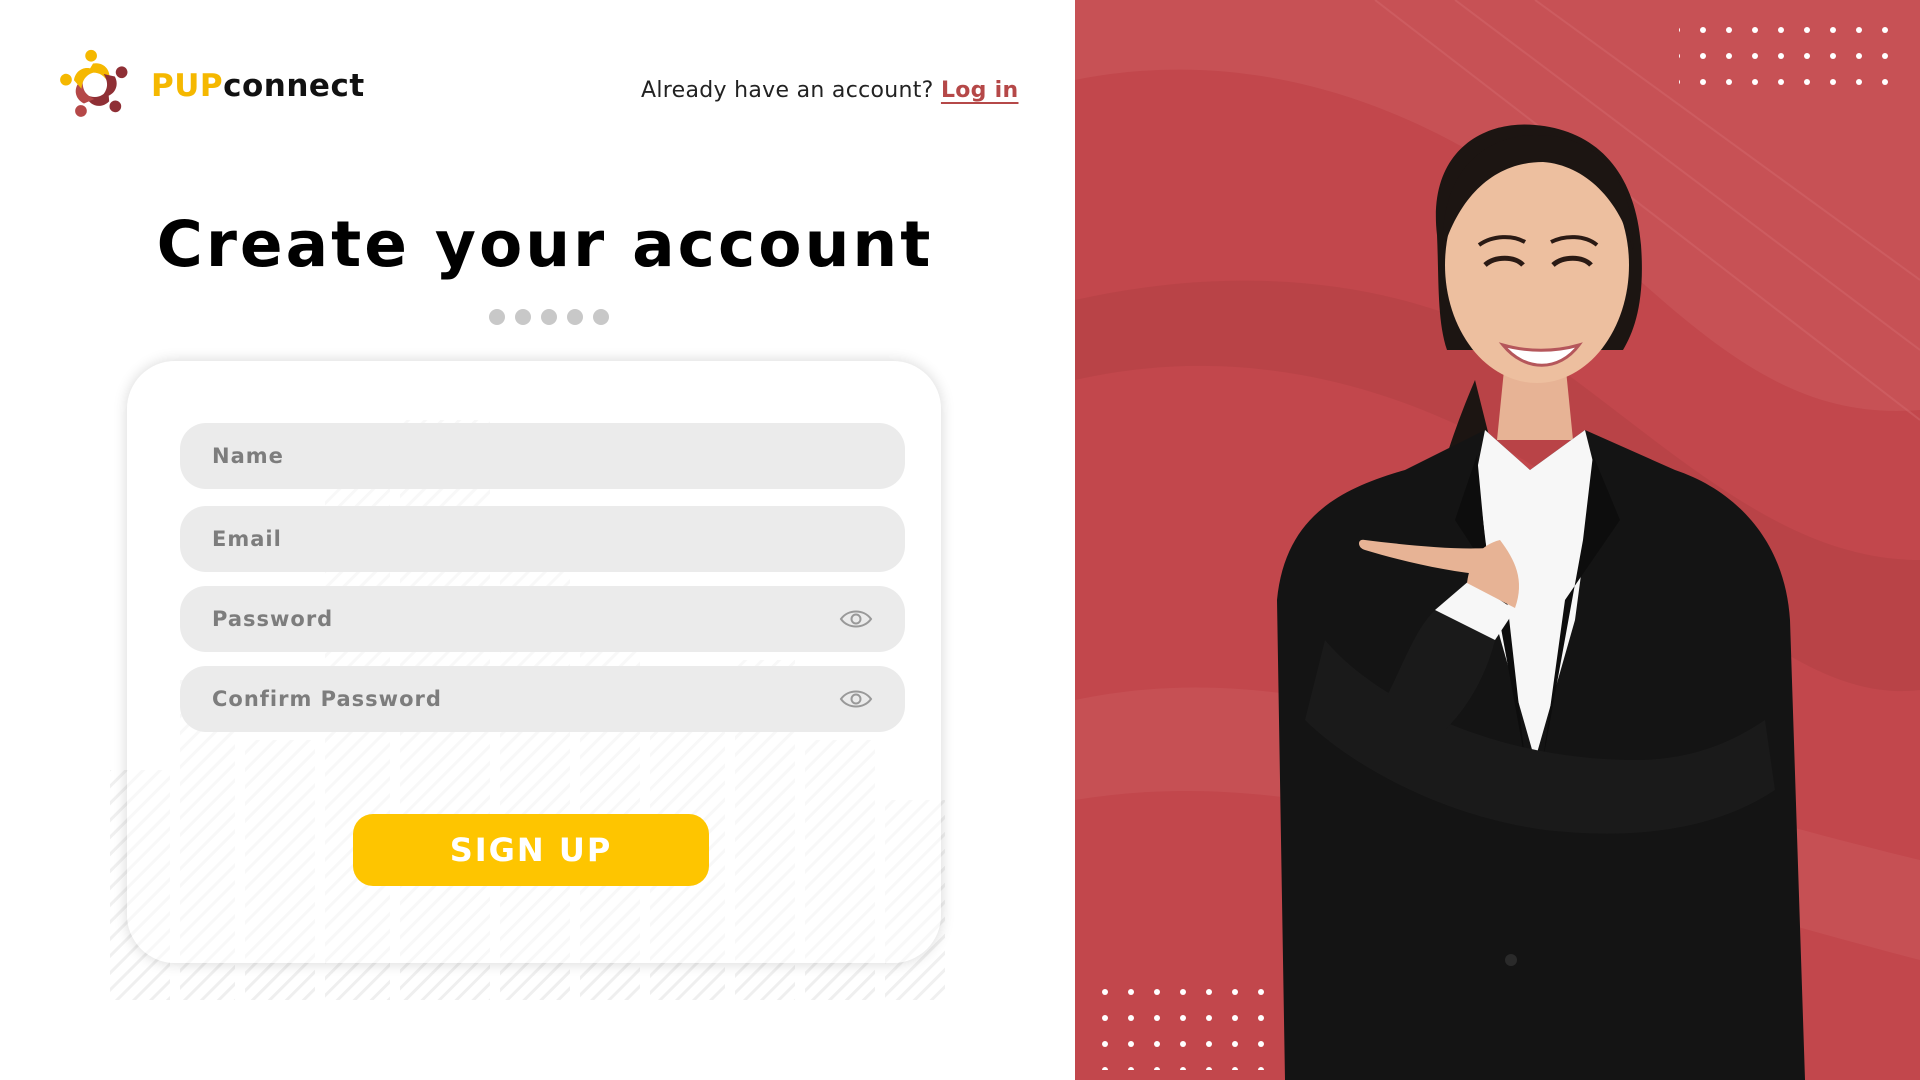 The width and height of the screenshot is (1920, 1080). What do you see at coordinates (248, 456) in the screenshot?
I see `name-field-placeholder: Name` at bounding box center [248, 456].